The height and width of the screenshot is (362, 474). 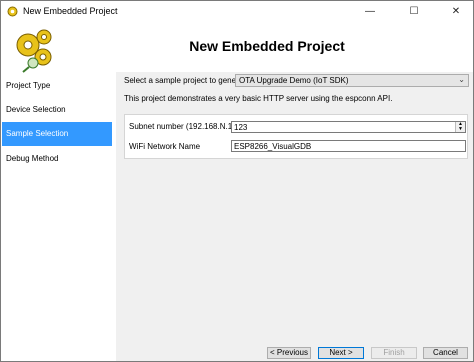 I want to click on sidebar-item-device-selection: Device Selection, so click(x=57, y=110).